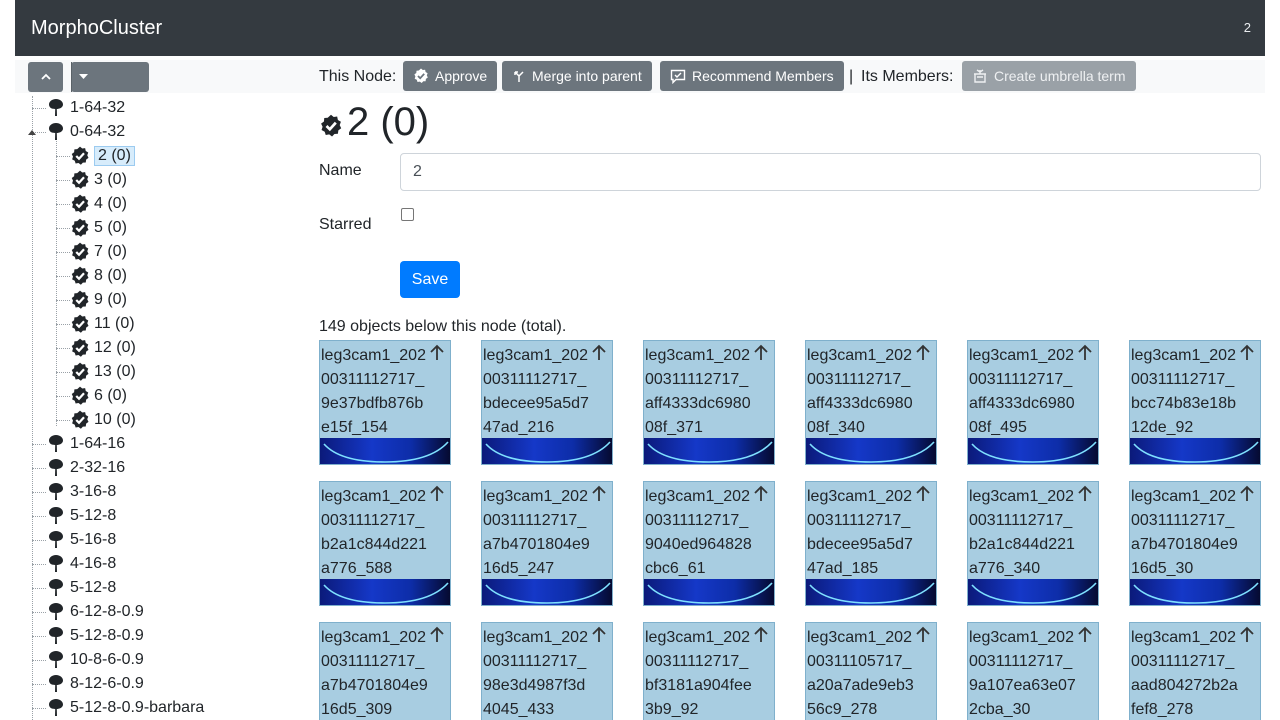  Describe the element at coordinates (83, 77) in the screenshot. I see `navigate-dropdown-toggle` at that location.